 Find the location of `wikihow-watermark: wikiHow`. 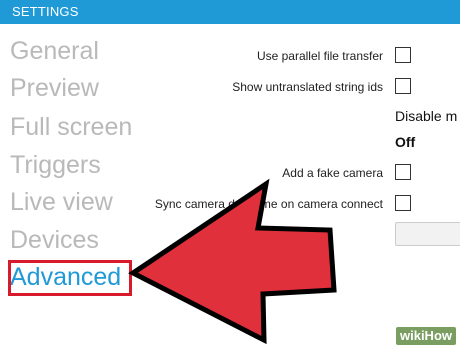

wikihow-watermark: wikiHow is located at coordinates (425, 336).